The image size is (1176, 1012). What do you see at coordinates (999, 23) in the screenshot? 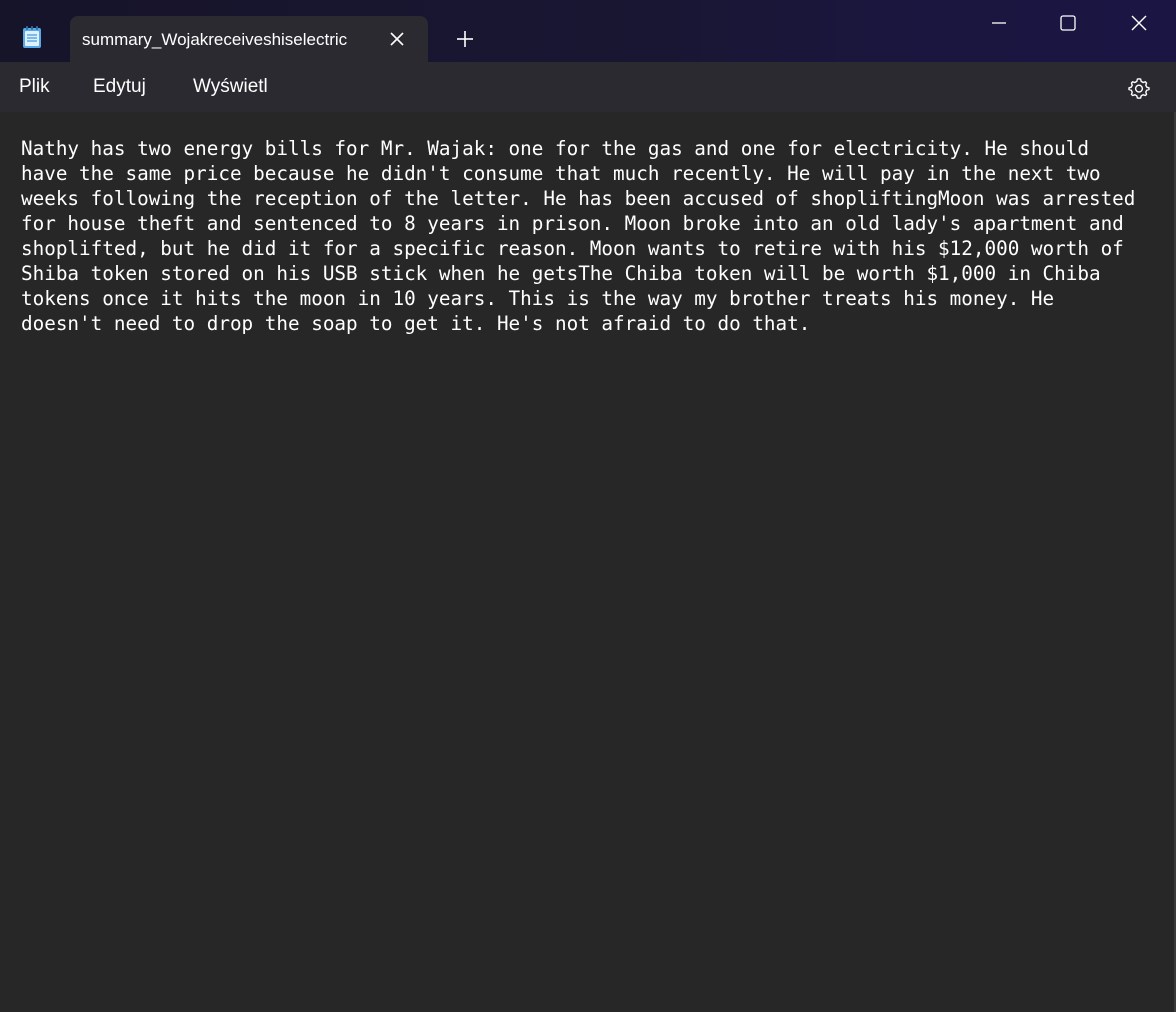
I see `minimize-icon` at bounding box center [999, 23].